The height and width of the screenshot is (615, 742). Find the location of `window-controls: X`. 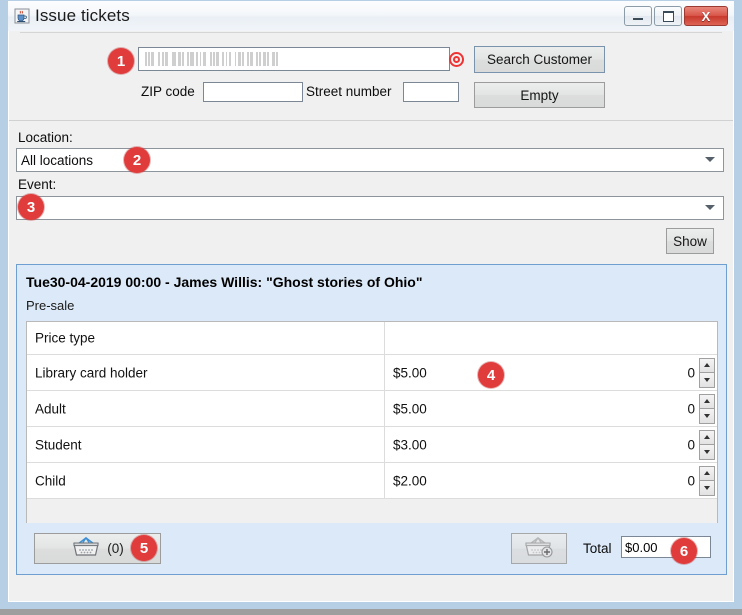

window-controls: X is located at coordinates (676, 16).